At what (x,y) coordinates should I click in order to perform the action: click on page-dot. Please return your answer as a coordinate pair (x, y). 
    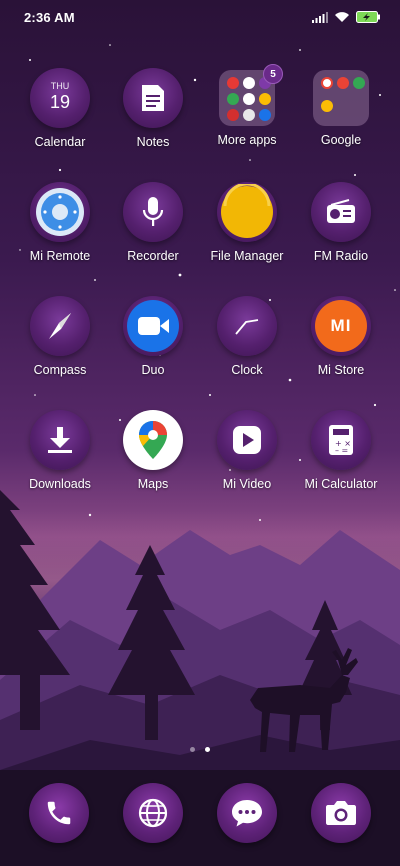
    Looking at the image, I should click on (192, 749).